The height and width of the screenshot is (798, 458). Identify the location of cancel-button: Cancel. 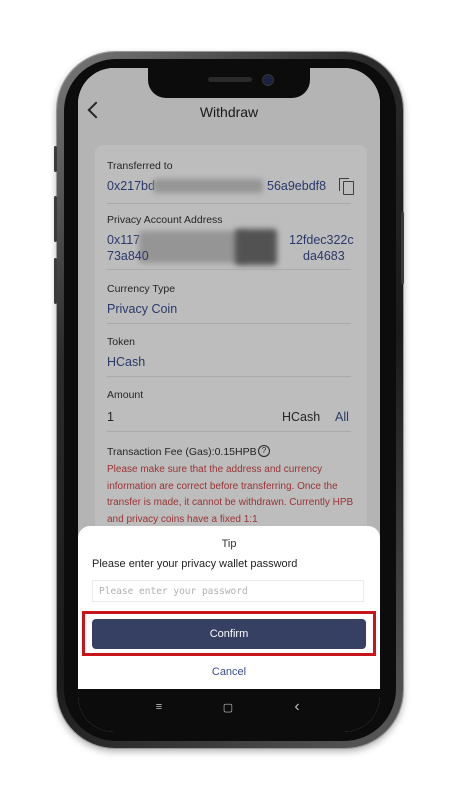
(229, 672).